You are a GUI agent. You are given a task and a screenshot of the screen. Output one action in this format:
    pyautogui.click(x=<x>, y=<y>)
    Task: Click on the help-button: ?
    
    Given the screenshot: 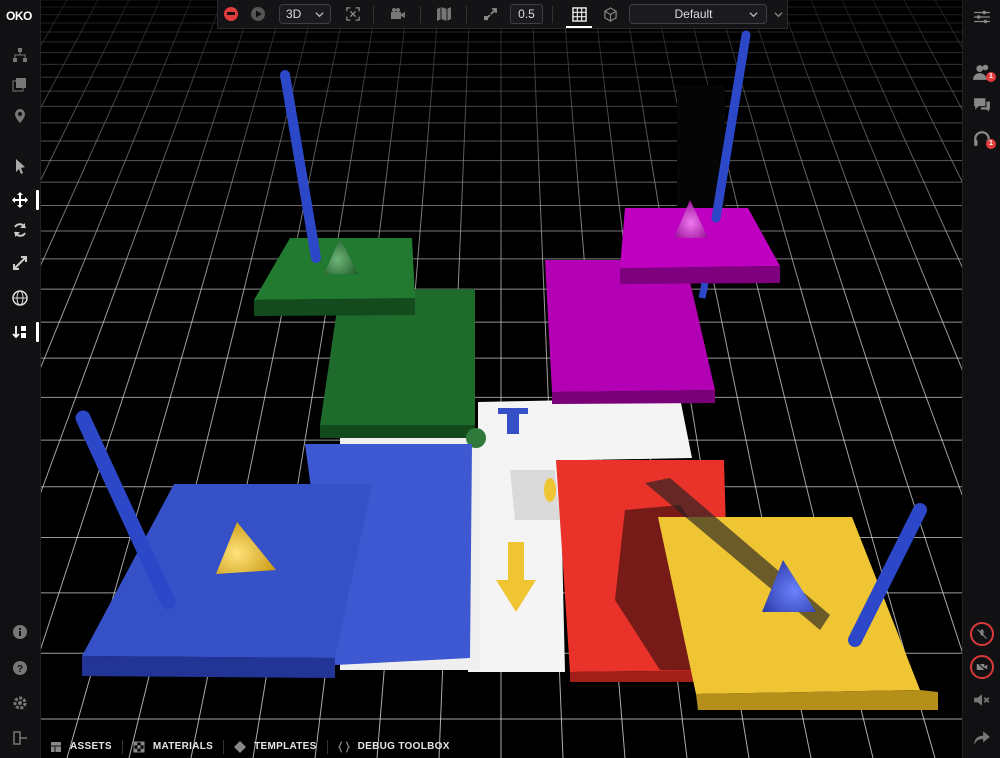 What is the action you would take?
    pyautogui.click(x=20, y=668)
    